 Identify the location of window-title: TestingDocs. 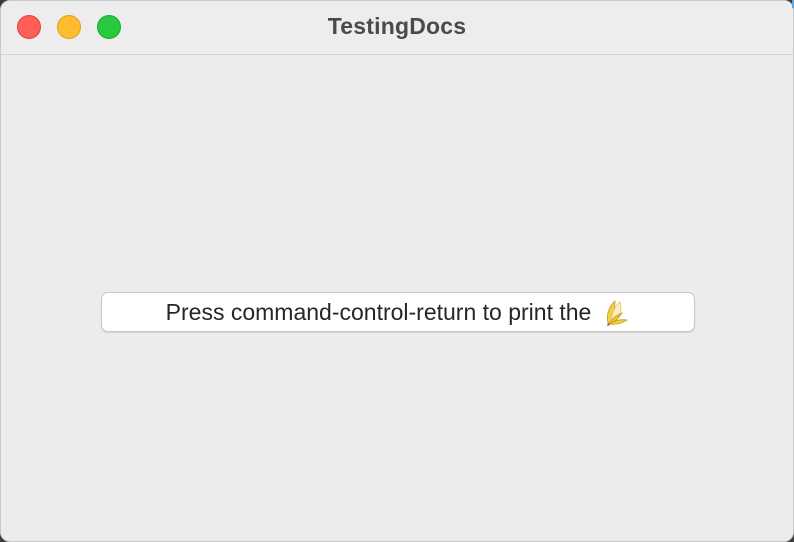
(397, 26).